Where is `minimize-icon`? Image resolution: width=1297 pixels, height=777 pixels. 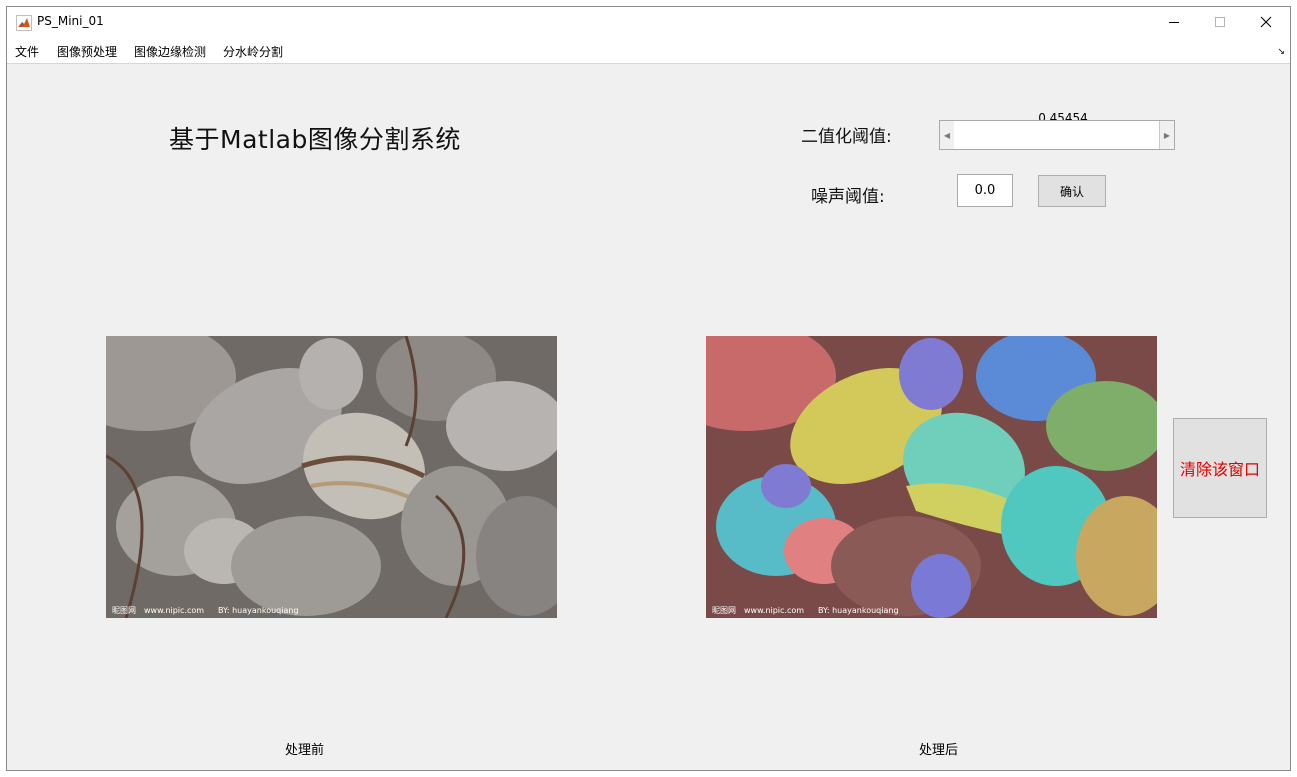
minimize-icon is located at coordinates (1174, 22).